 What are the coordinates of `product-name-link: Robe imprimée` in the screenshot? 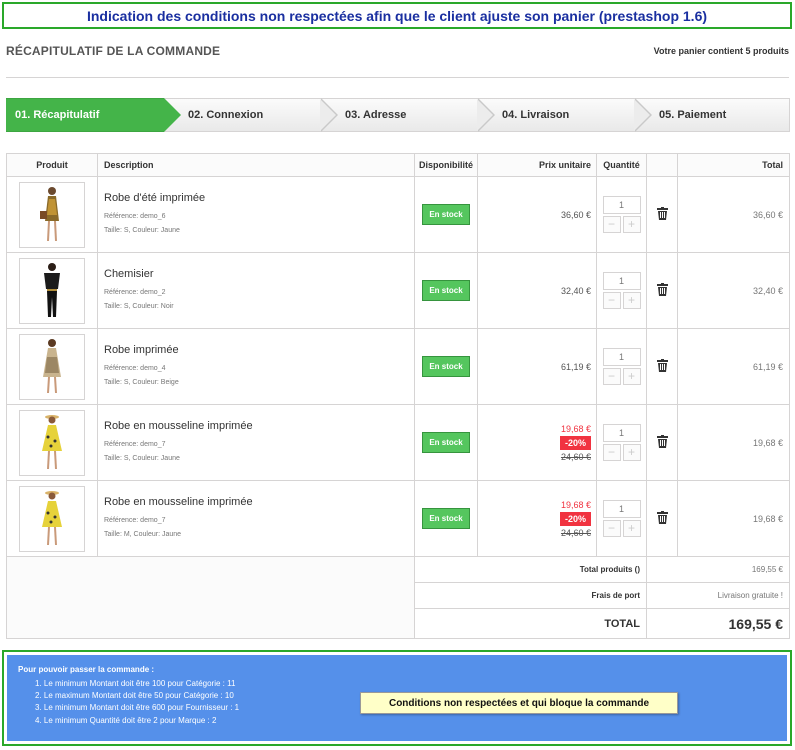 It's located at (259, 350).